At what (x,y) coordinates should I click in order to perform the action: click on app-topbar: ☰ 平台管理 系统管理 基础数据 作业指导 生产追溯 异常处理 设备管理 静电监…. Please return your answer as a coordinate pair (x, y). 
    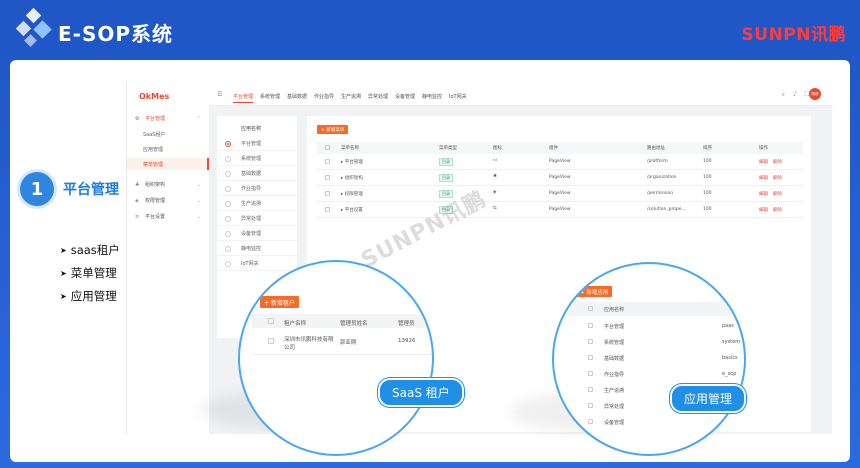
    Looking at the image, I should click on (521, 94).